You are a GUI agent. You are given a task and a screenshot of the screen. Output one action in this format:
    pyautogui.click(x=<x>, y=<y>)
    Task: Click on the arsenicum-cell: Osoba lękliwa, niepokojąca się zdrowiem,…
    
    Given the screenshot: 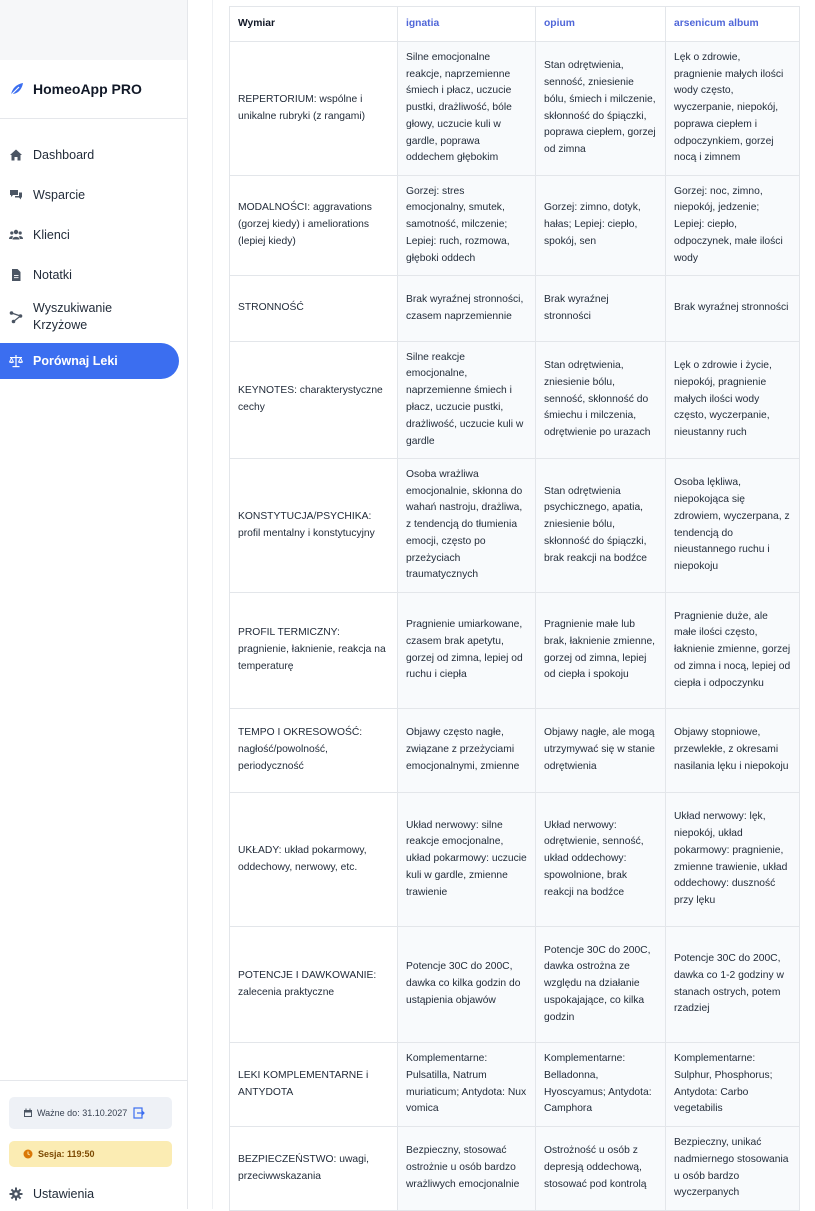 What is the action you would take?
    pyautogui.click(x=732, y=525)
    